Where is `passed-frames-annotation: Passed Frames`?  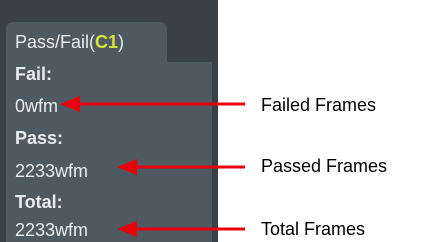 passed-frames-annotation: Passed Frames is located at coordinates (324, 166).